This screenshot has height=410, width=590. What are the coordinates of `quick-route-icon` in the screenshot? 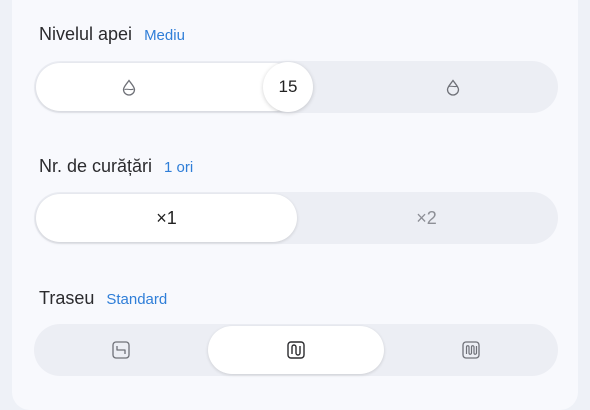 It's located at (121, 350).